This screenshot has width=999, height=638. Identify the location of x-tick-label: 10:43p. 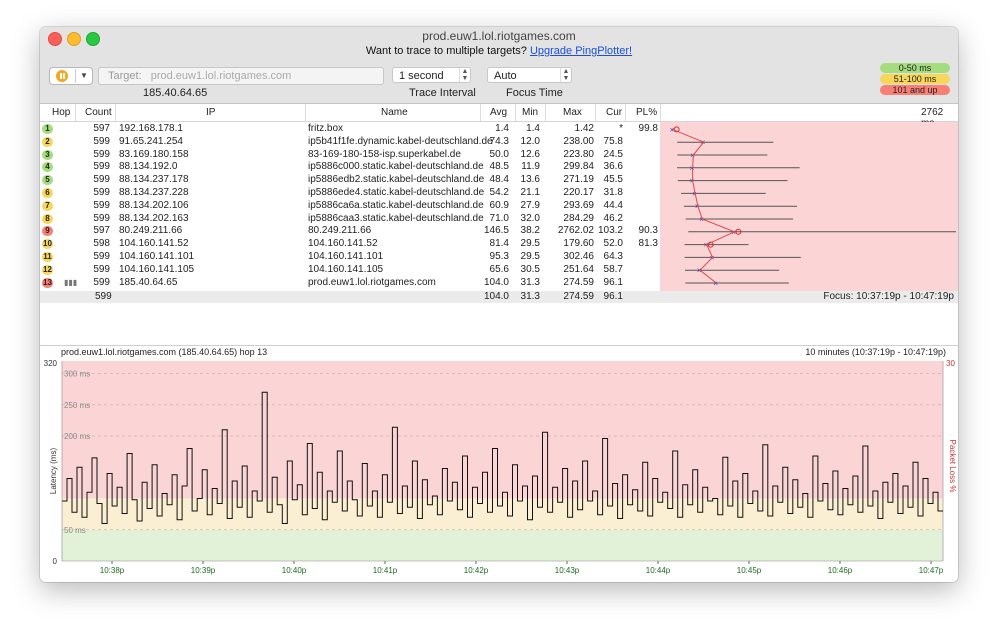
(567, 570).